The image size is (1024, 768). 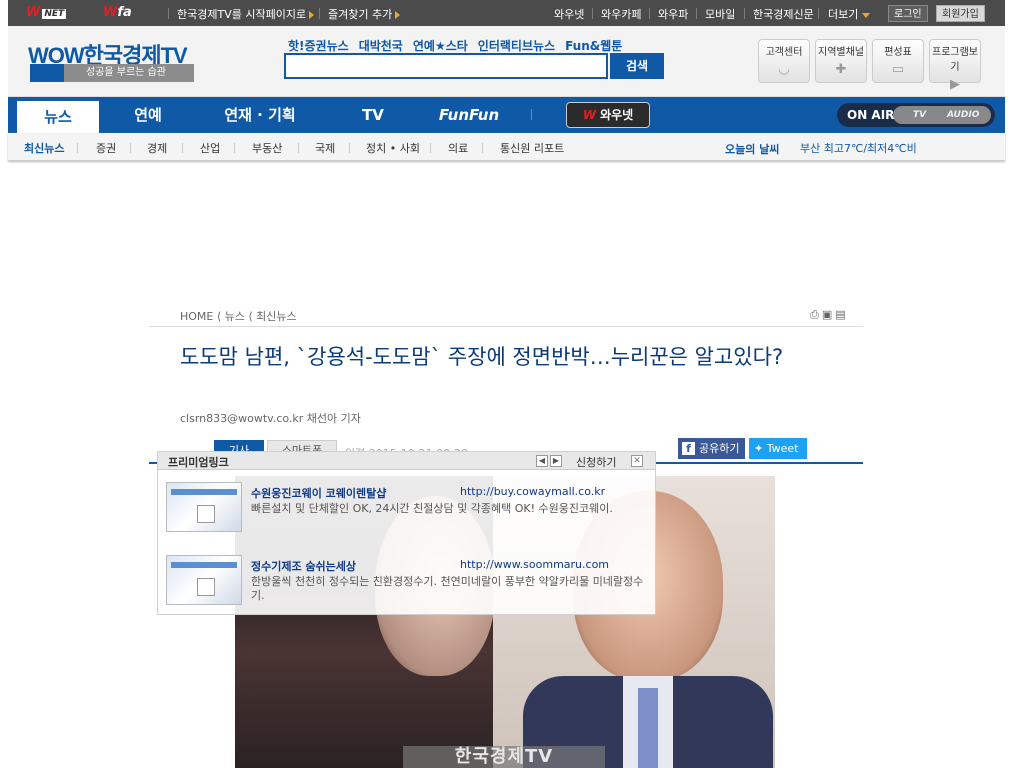 What do you see at coordinates (246, 14) in the screenshot?
I see `set-homepage-link: 한국경제TV를 시작페이지로` at bounding box center [246, 14].